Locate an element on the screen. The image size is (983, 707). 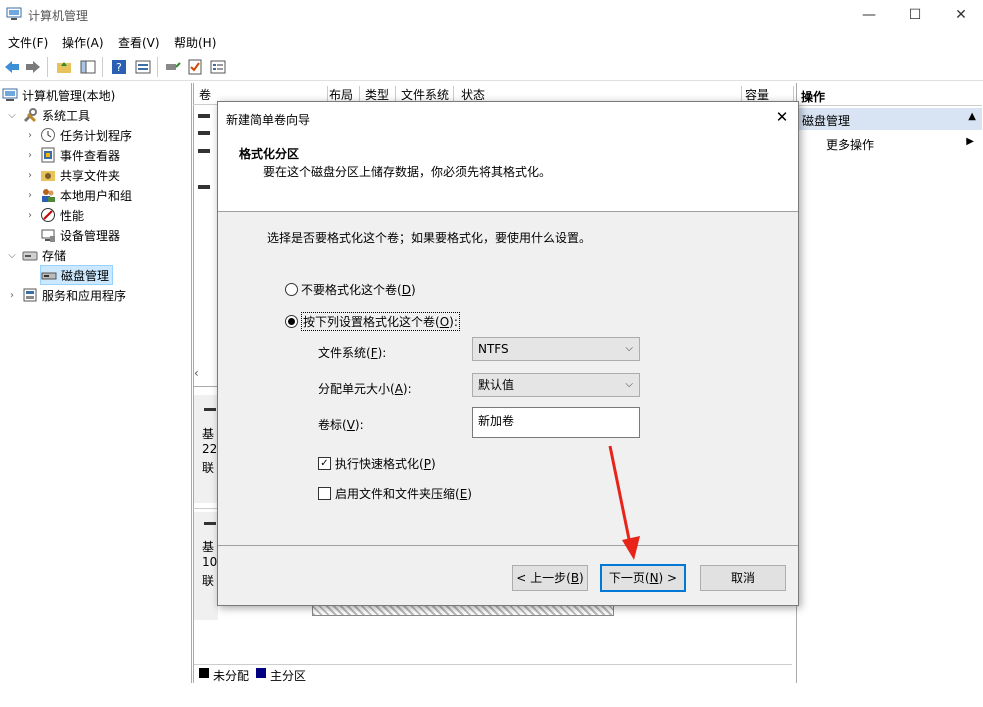
tree-item-system-tools: ⌵ 系统工具 is located at coordinates (96, 115).